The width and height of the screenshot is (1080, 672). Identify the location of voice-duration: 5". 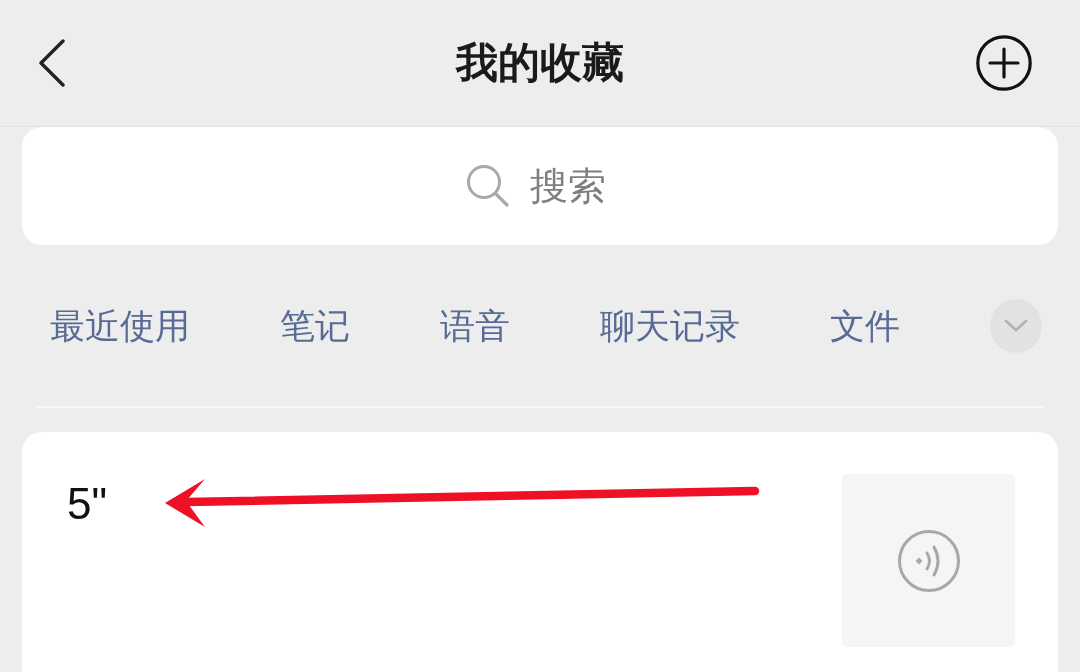
(87, 504).